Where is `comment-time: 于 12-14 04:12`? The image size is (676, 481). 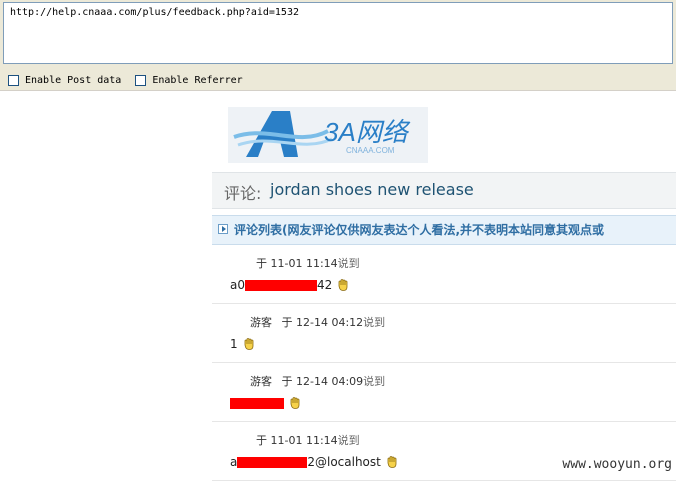 comment-time: 于 12-14 04:12 is located at coordinates (322, 322).